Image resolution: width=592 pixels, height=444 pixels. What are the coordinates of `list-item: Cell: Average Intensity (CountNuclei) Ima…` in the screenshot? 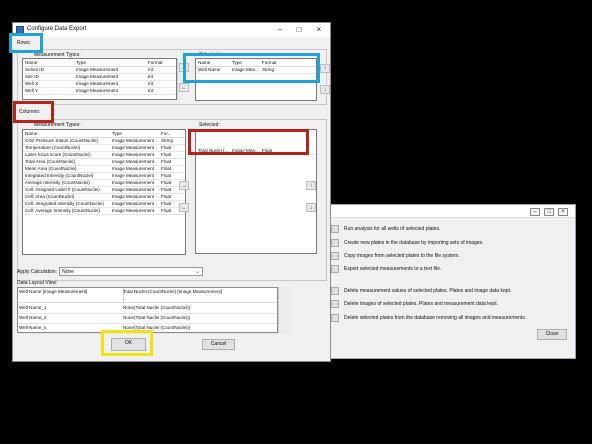 It's located at (104, 211).